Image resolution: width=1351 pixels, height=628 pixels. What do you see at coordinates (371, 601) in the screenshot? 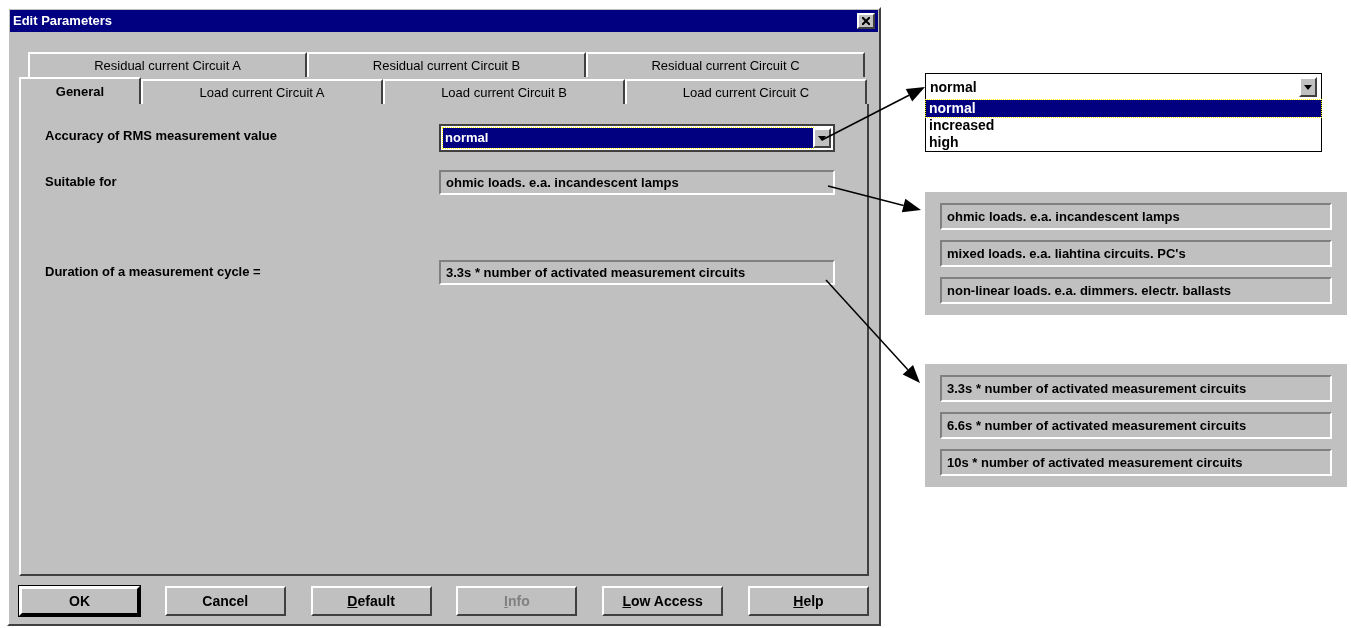
I see `dialog-button: Default` at bounding box center [371, 601].